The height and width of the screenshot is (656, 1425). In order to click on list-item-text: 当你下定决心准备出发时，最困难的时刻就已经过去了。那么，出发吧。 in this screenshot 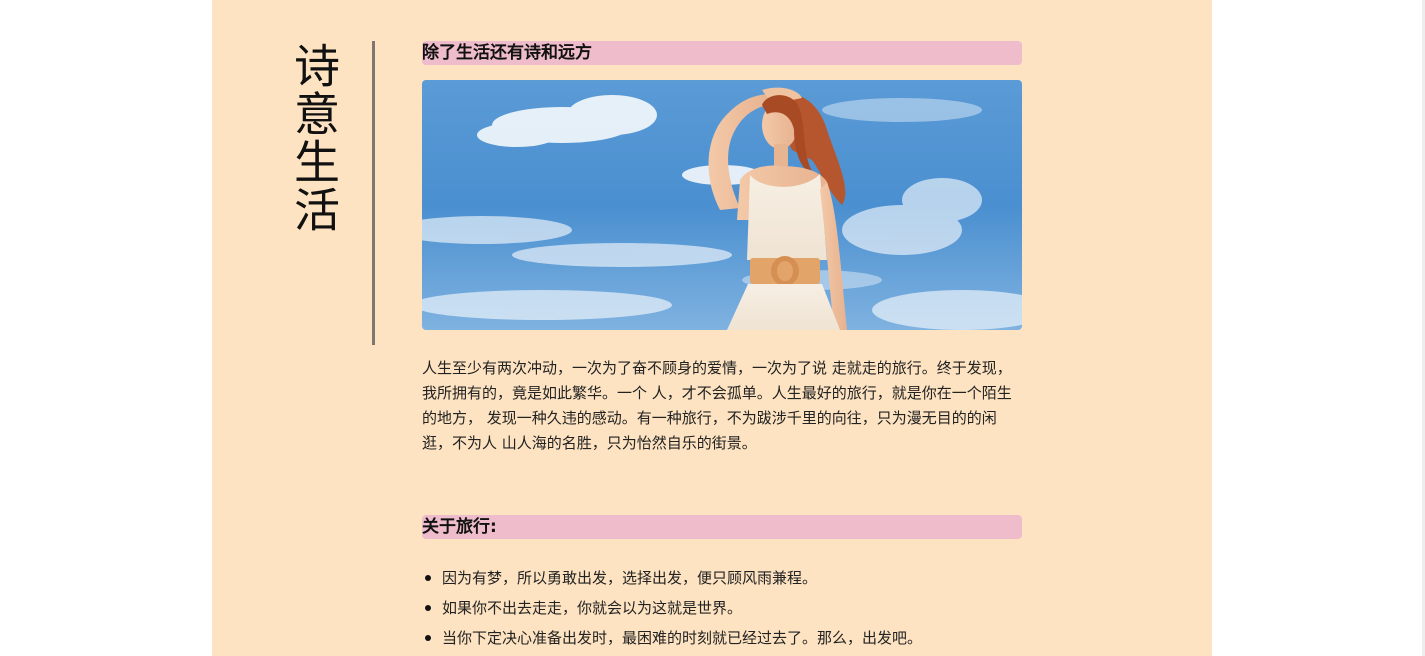, I will do `click(682, 638)`.